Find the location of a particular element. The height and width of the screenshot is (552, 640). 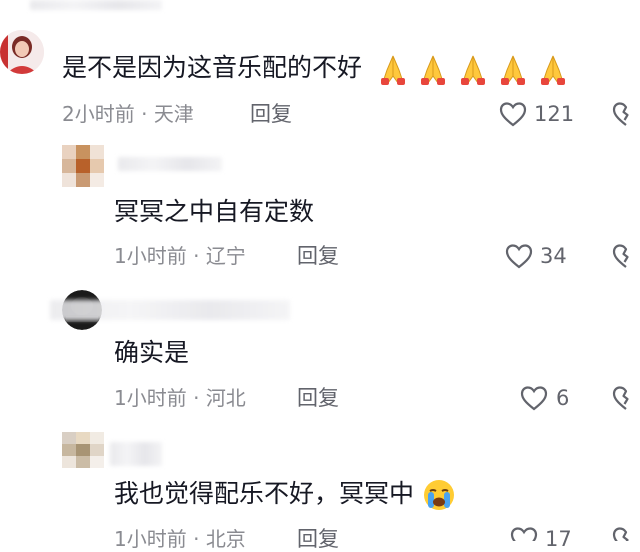

comment-location: 辽宁 is located at coordinates (225, 256).